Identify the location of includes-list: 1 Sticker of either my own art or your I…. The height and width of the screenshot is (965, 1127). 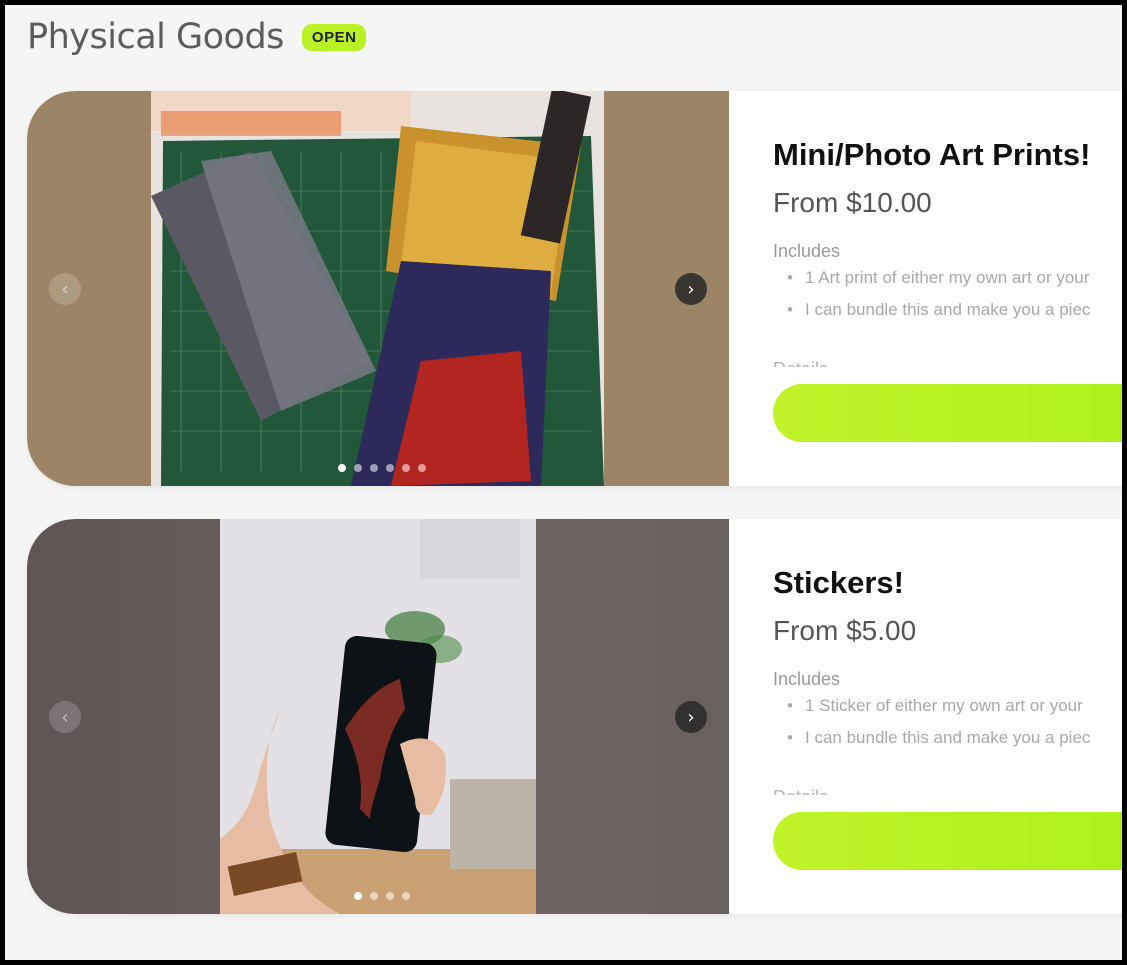
(938, 725).